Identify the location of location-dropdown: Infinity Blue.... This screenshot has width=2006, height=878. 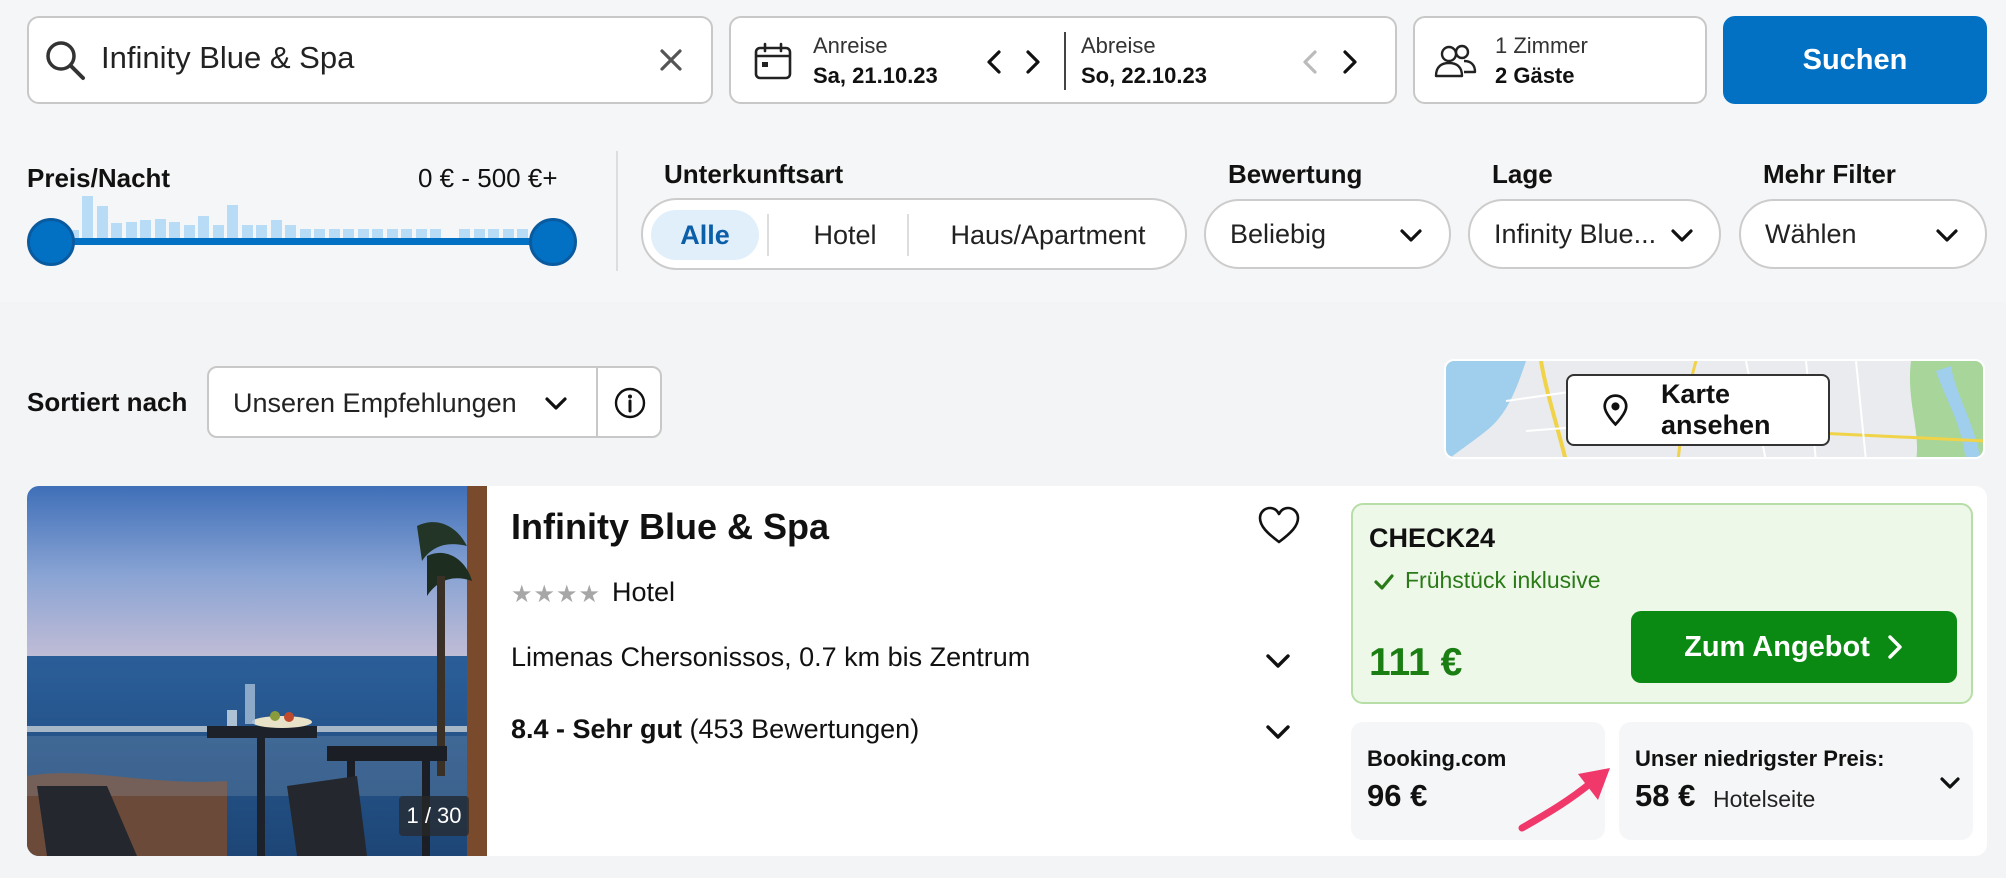
(1594, 234).